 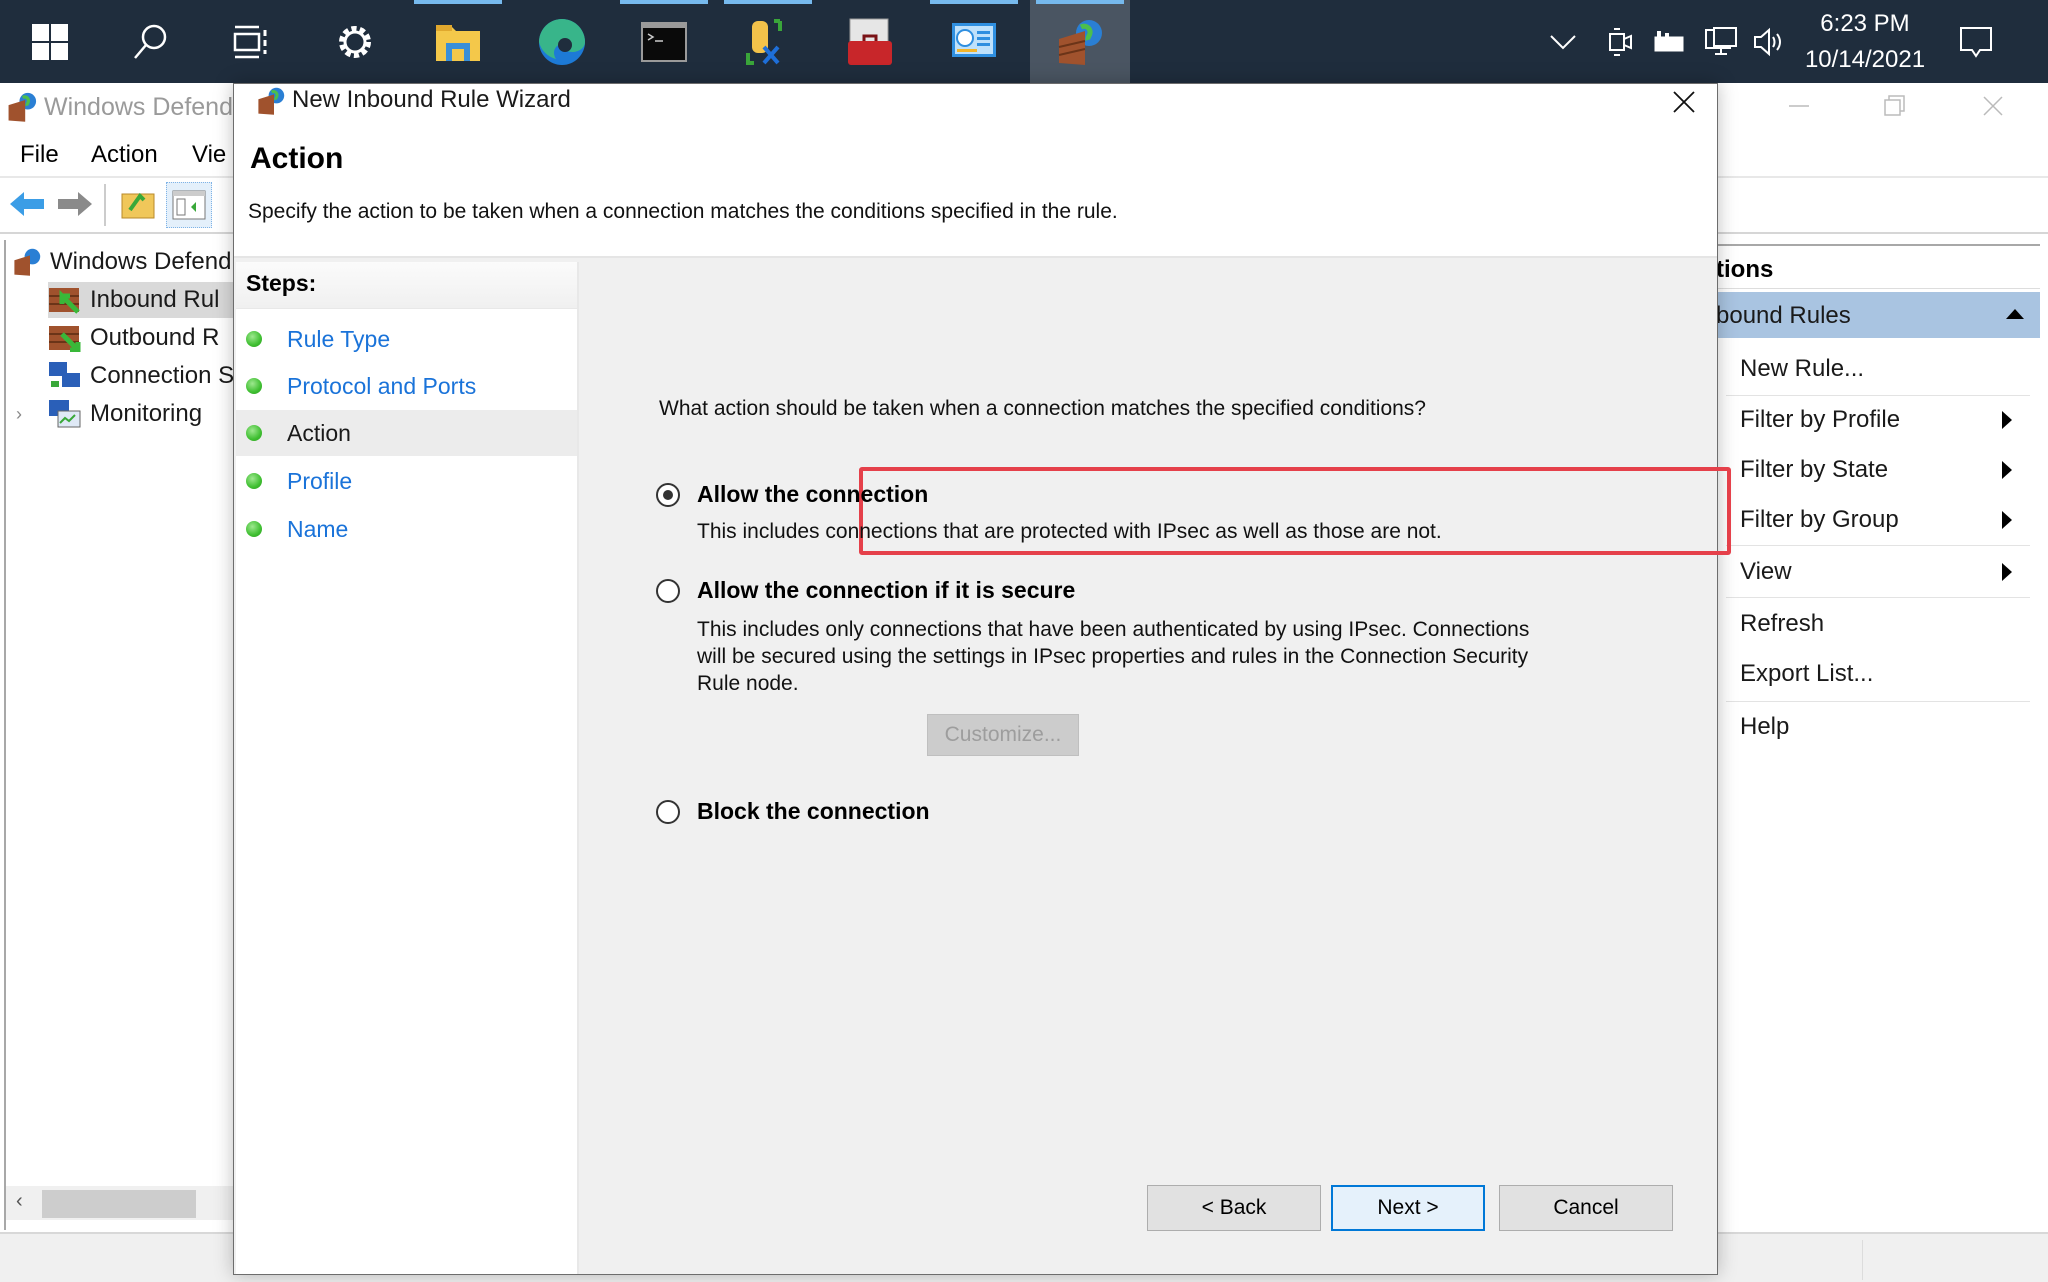 I want to click on close-window-button, so click(x=1993, y=106).